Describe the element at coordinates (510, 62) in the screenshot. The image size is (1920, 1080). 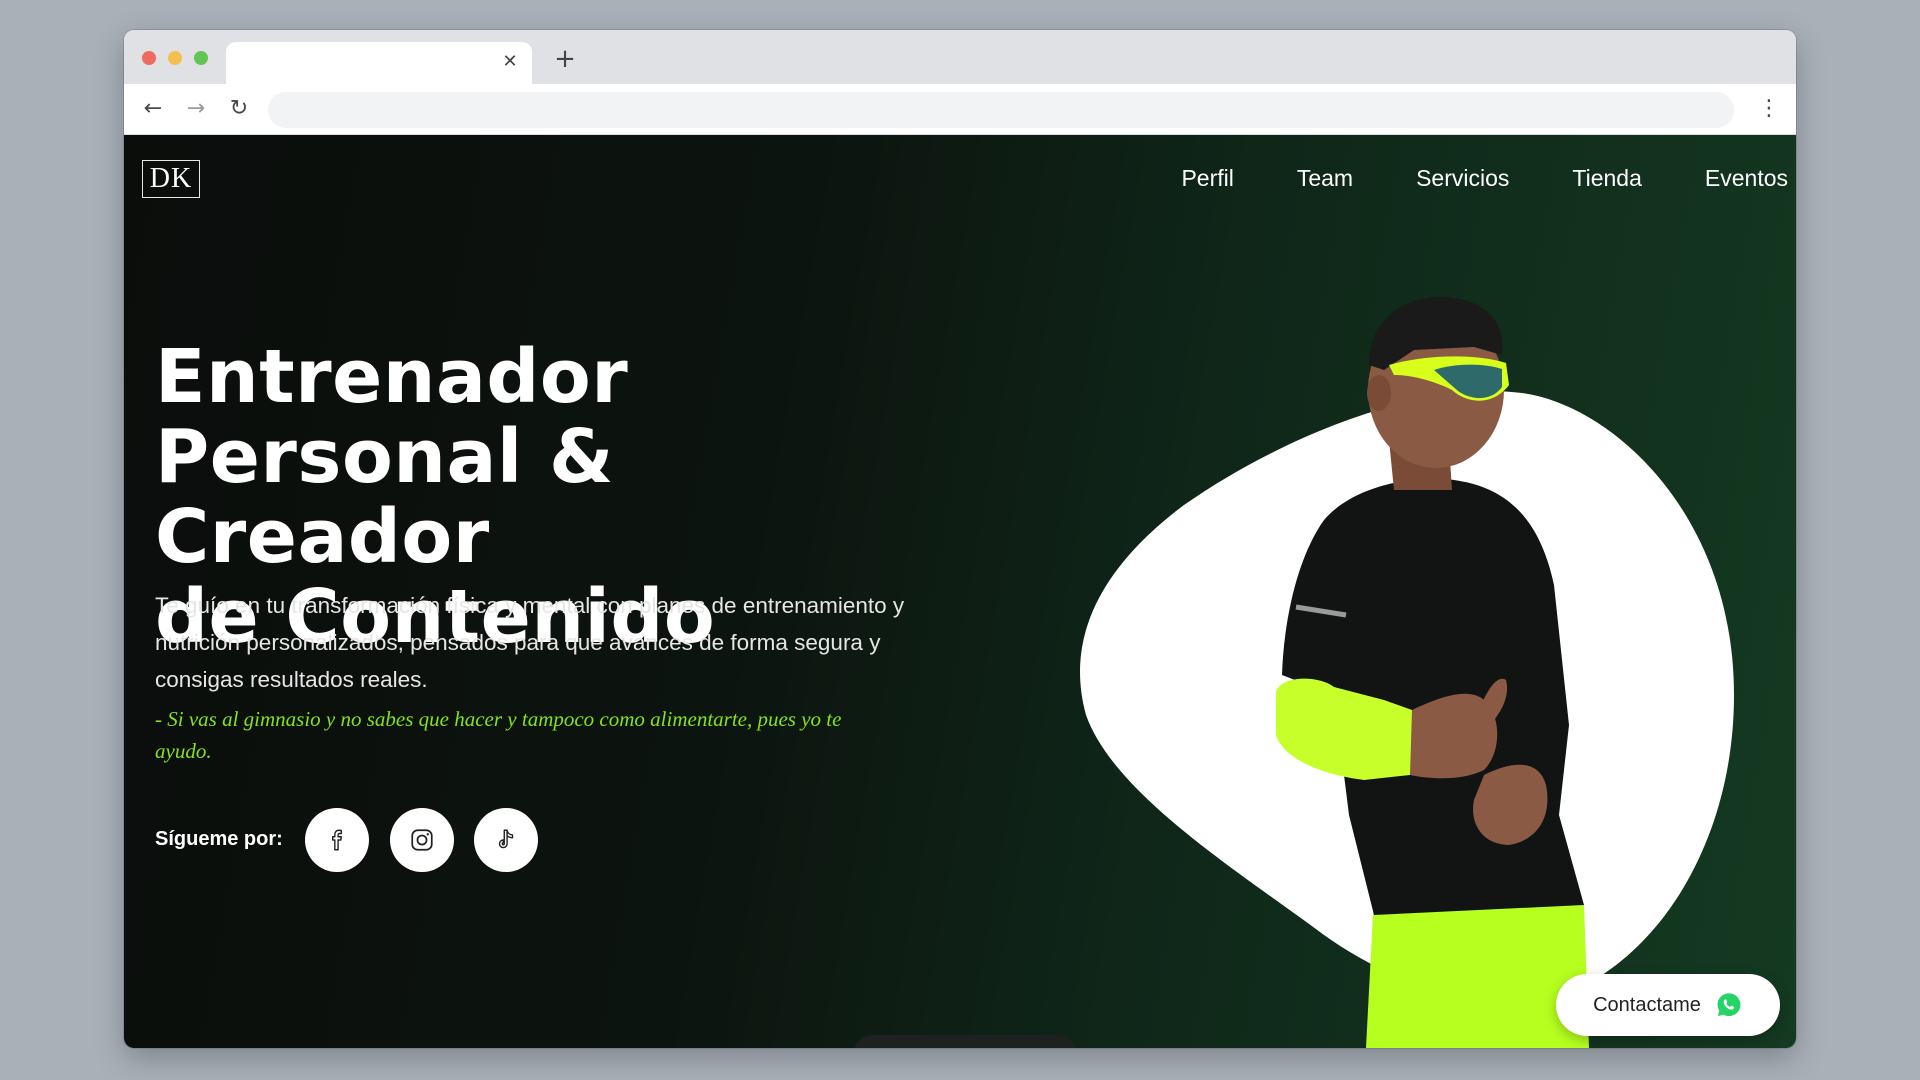
I see `close-icon: ✕` at that location.